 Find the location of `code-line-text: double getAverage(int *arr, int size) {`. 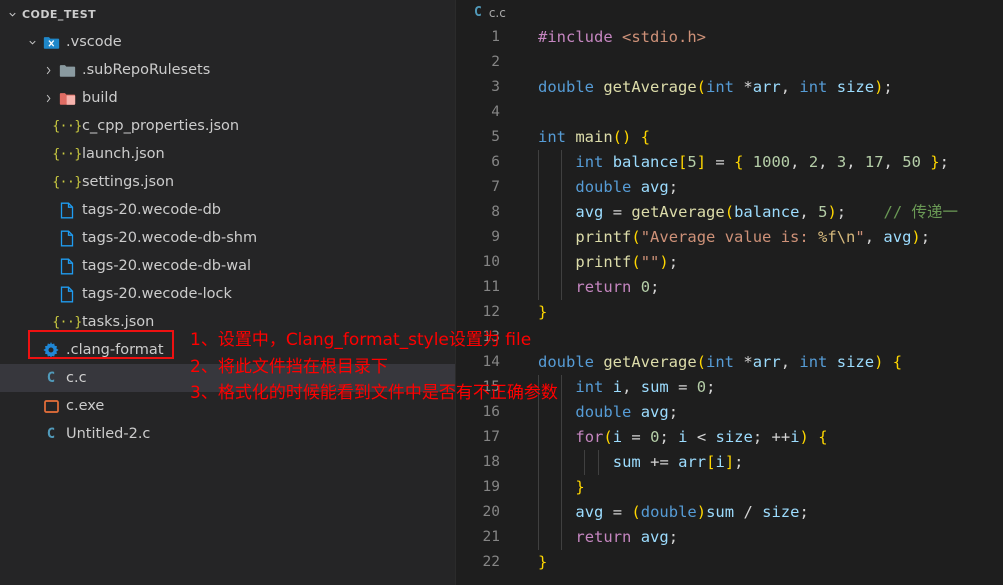

code-line-text: double getAverage(int *arr, int size) { is located at coordinates (720, 362).